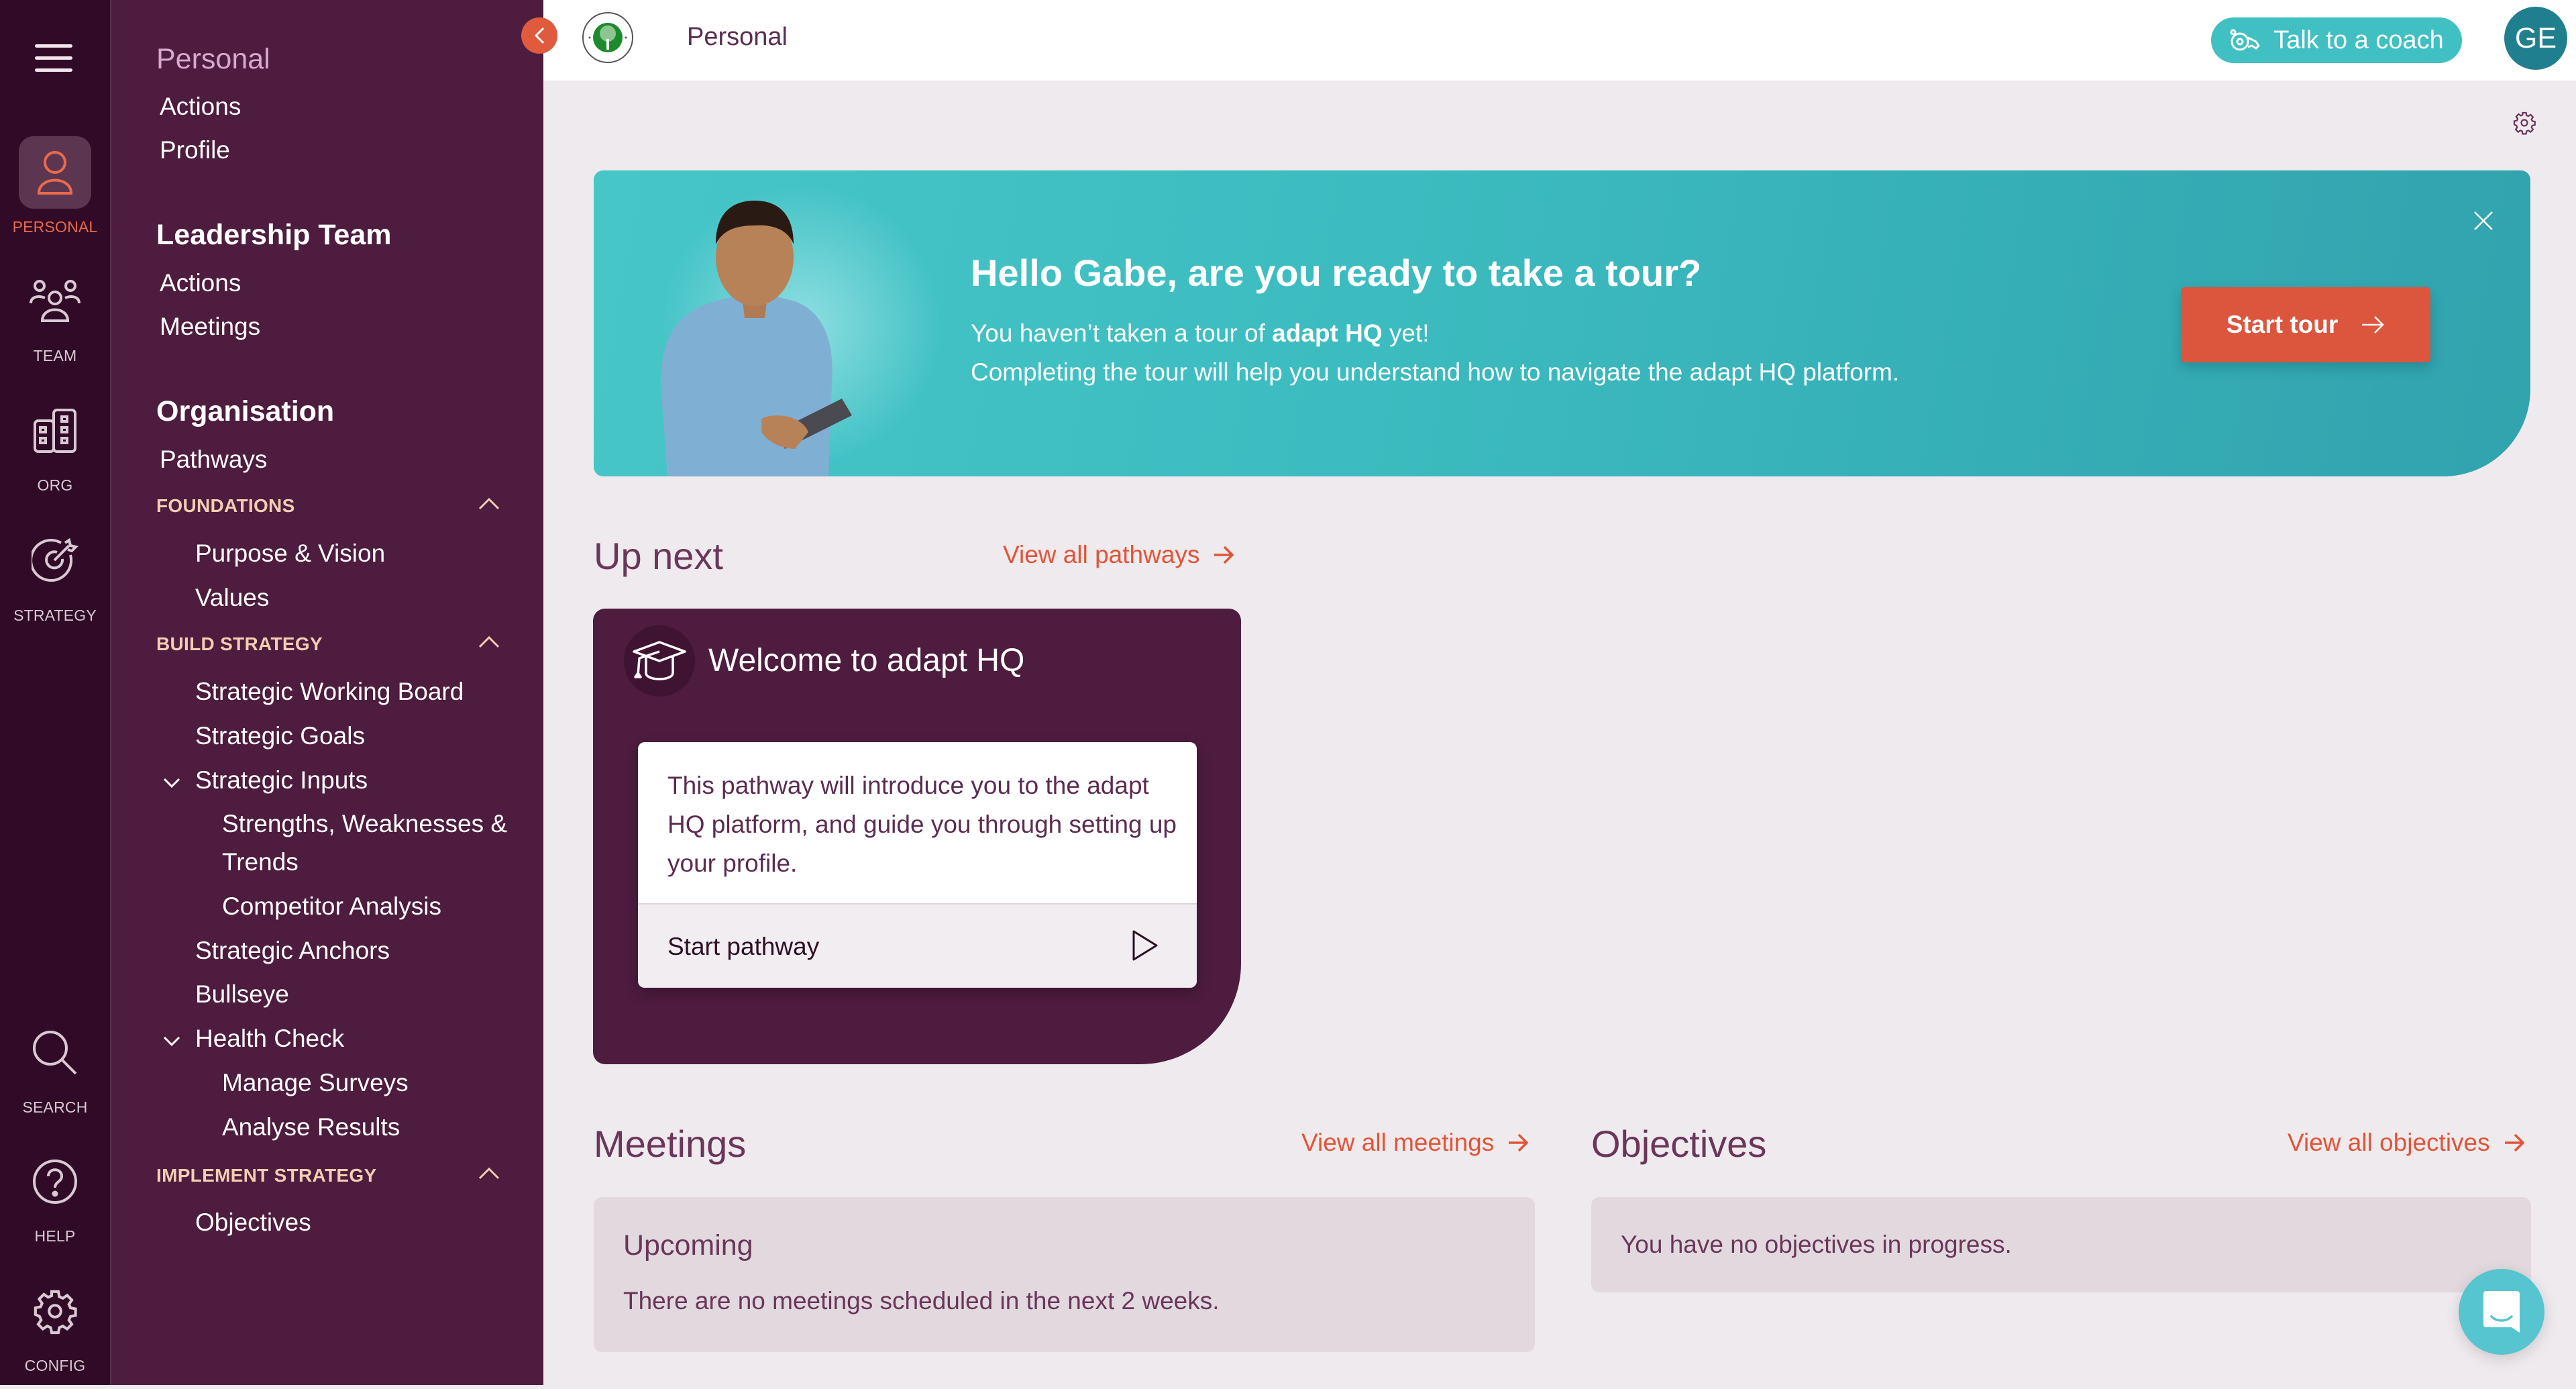  What do you see at coordinates (658, 556) in the screenshot?
I see `up-next-heading: Up next` at bounding box center [658, 556].